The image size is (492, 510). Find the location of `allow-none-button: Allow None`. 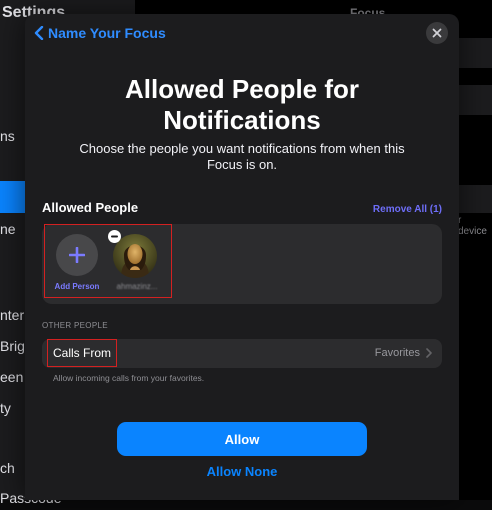

allow-none-button: Allow None is located at coordinates (242, 471).